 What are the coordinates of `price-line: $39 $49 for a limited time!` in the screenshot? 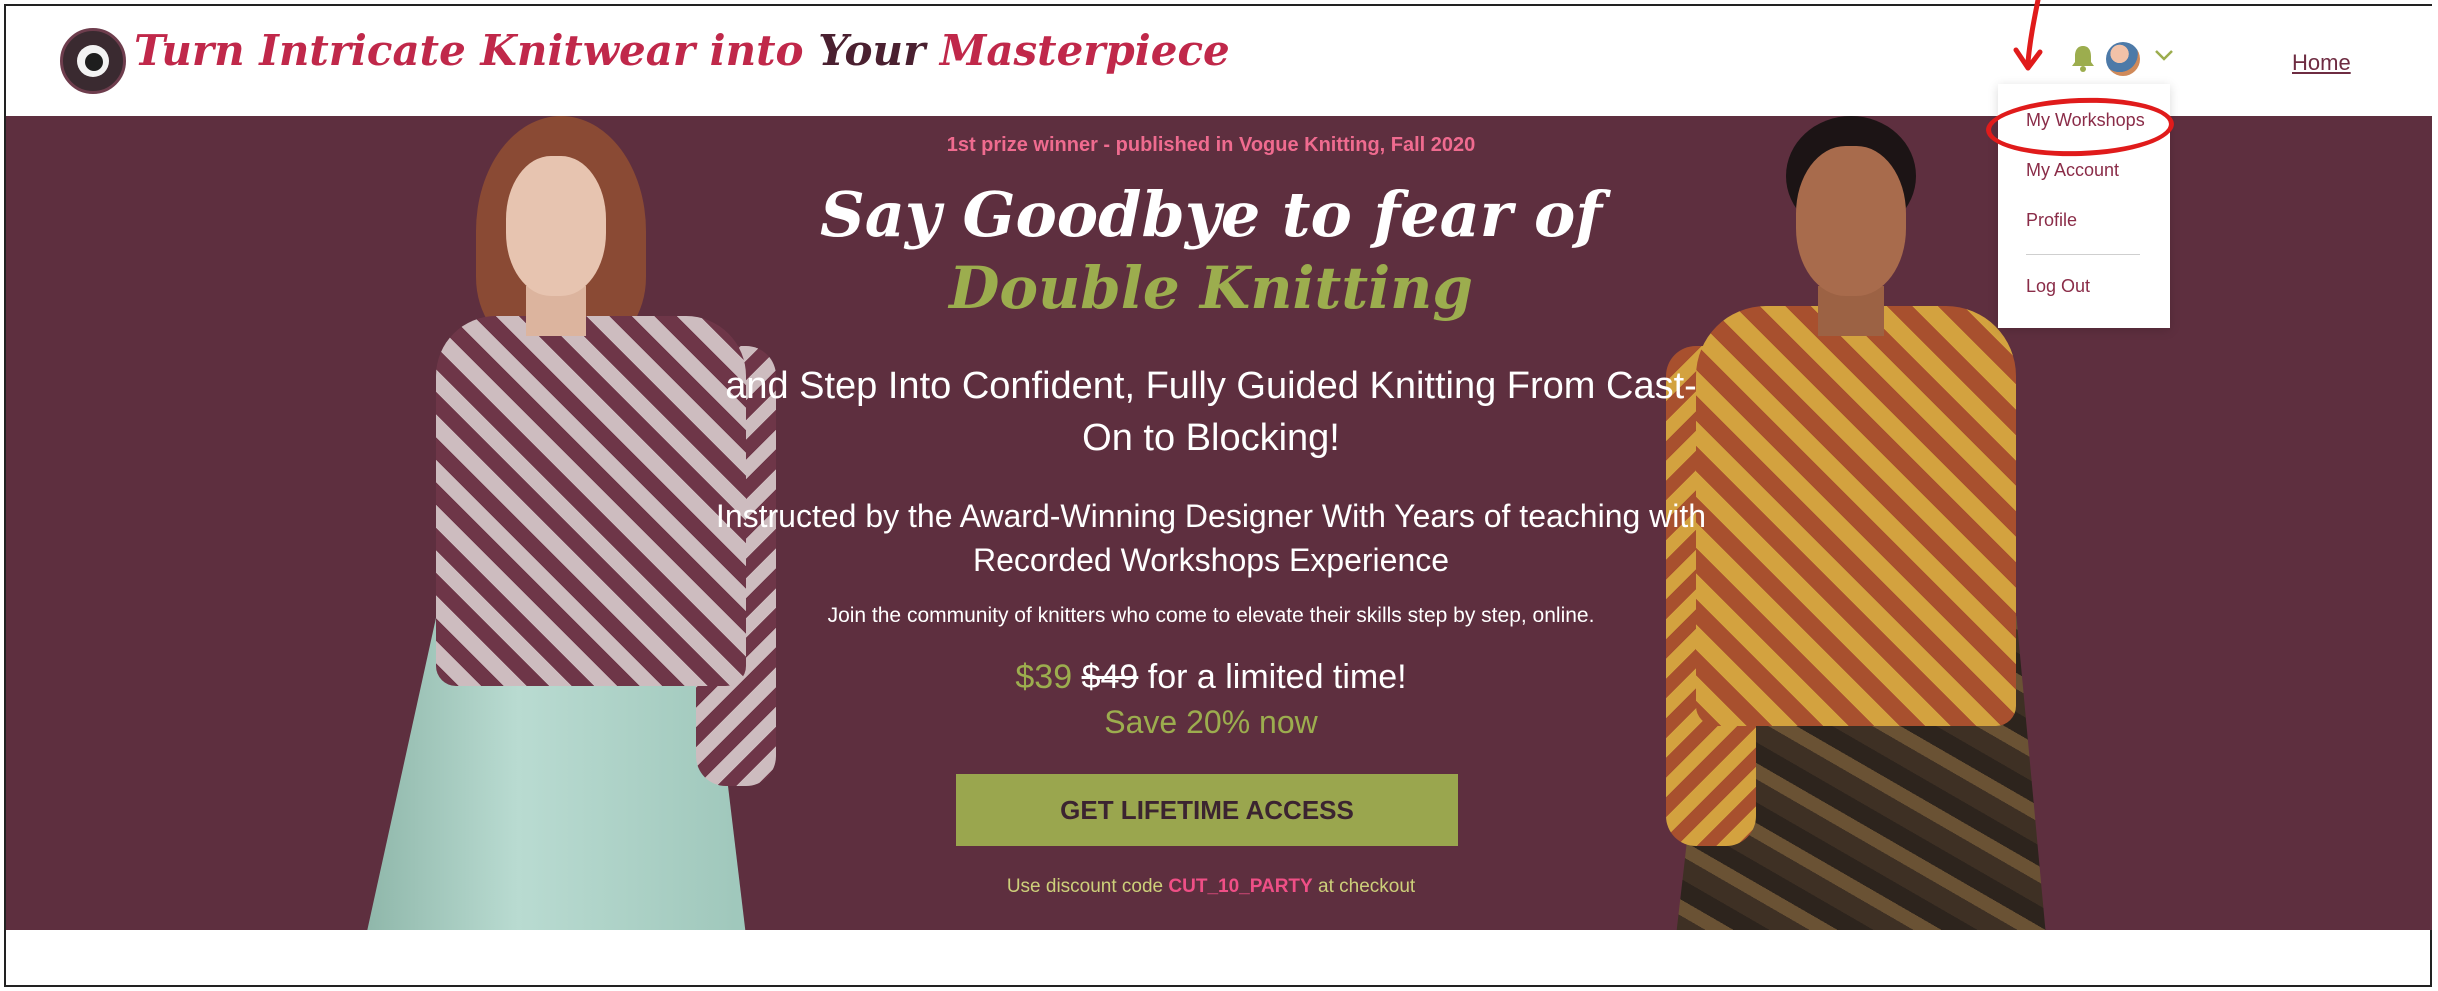 It's located at (1211, 677).